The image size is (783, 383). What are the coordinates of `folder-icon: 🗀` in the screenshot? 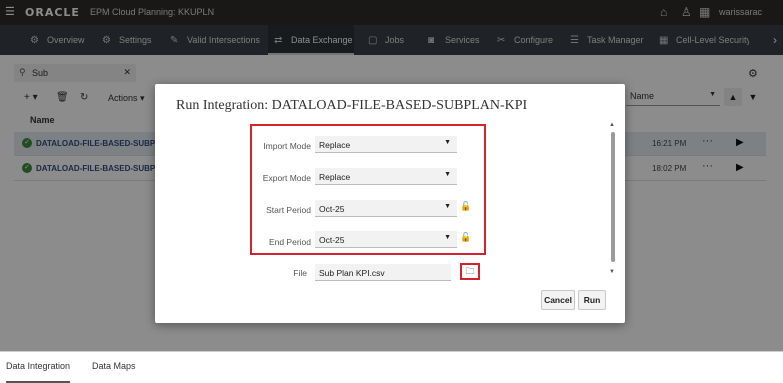 It's located at (470, 271).